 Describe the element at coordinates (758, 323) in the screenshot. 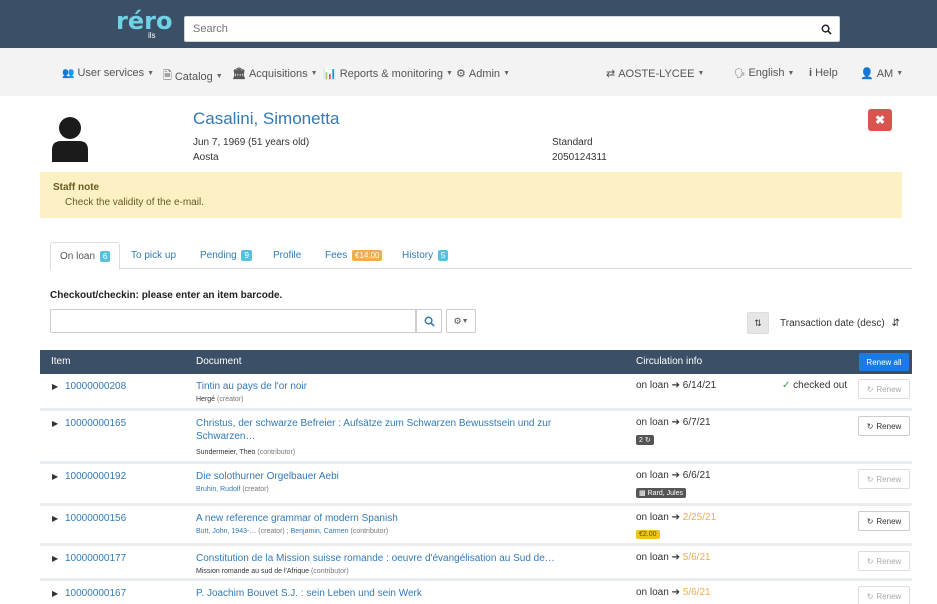

I see `sort-order-button: ⇅` at that location.